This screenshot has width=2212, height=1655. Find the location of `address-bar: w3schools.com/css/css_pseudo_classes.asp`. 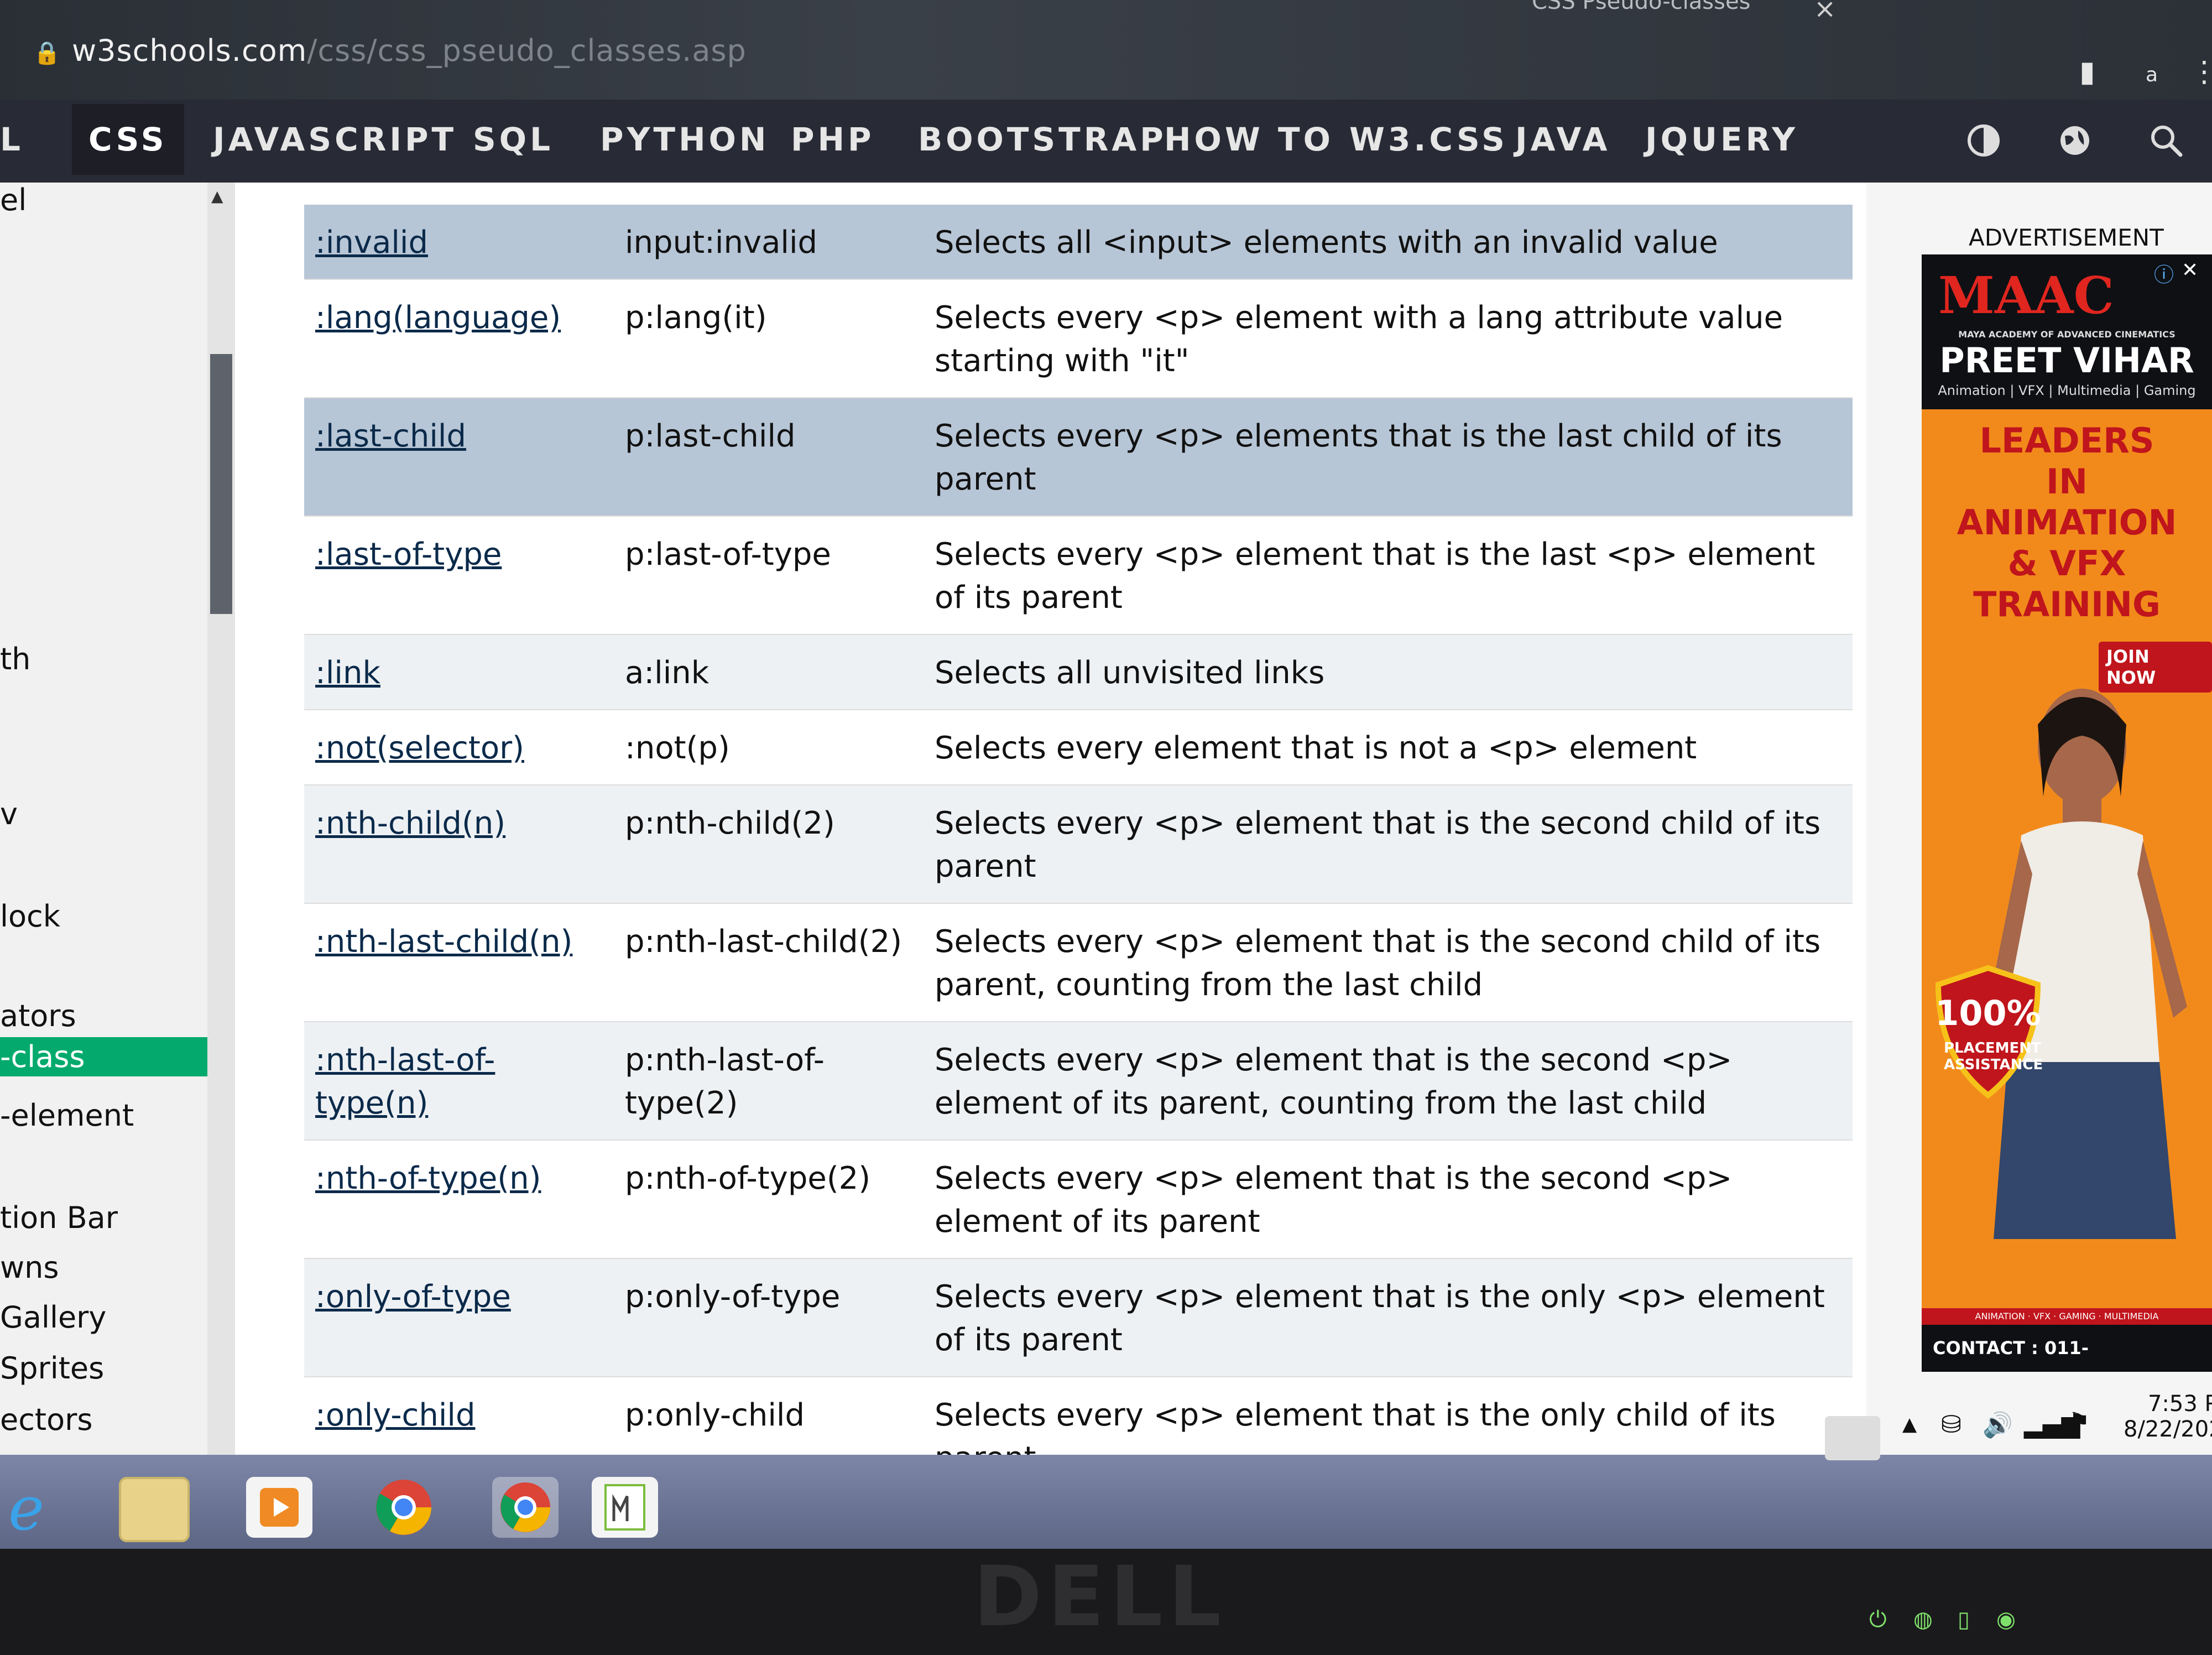

address-bar: w3schools.com/css/css_pseudo_classes.asp is located at coordinates (410, 50).